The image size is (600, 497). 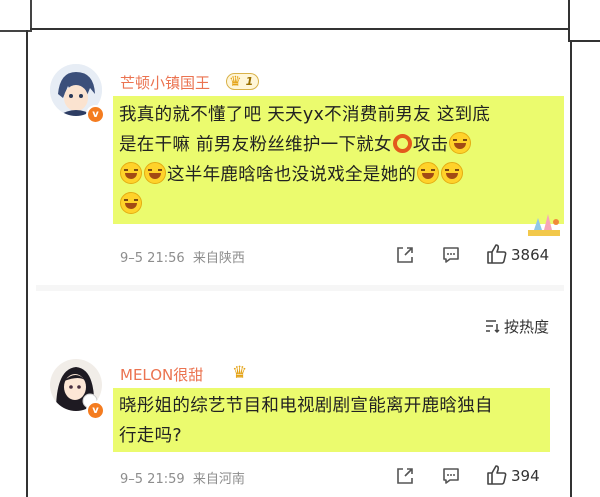 What do you see at coordinates (165, 82) in the screenshot?
I see `comment-username: 芒顿小镇国王` at bounding box center [165, 82].